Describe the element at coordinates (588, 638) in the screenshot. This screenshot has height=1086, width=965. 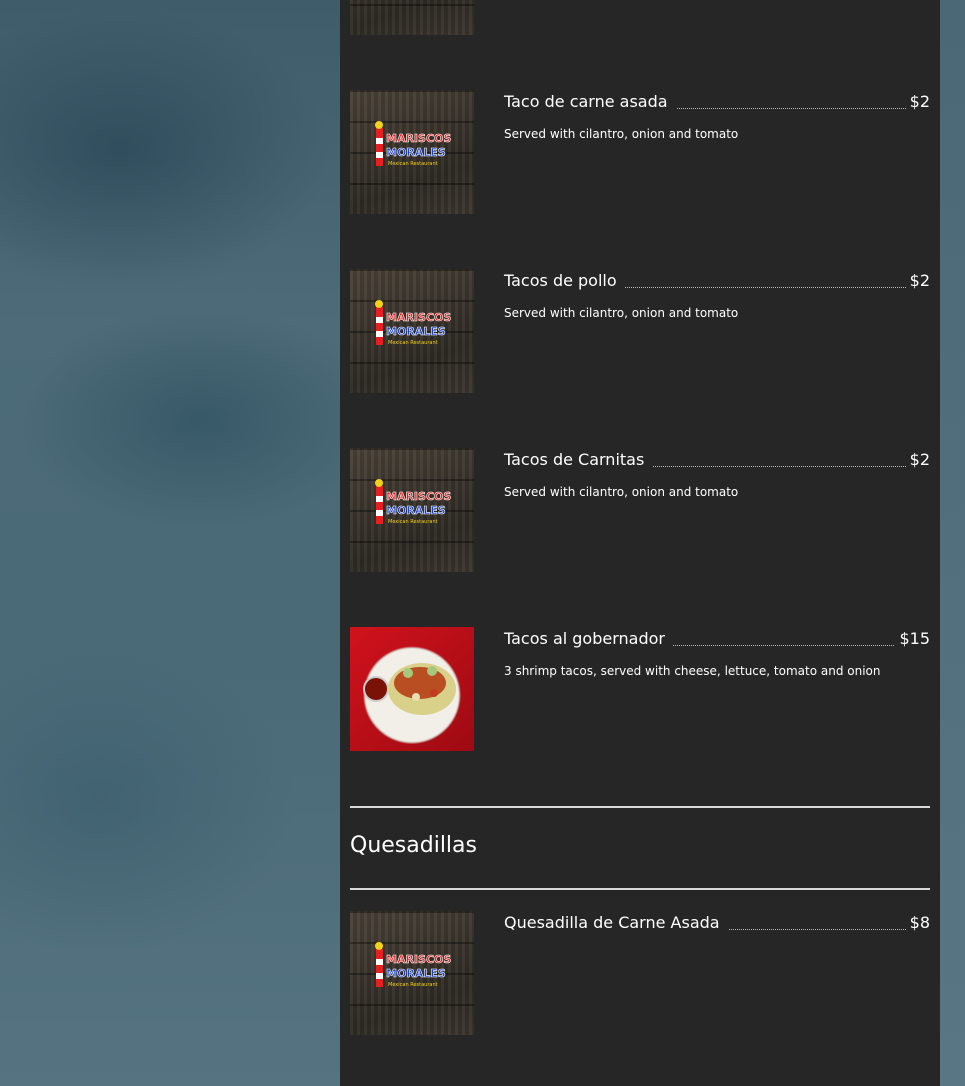
I see `menu-item-name: Tacos al gobernador` at that location.